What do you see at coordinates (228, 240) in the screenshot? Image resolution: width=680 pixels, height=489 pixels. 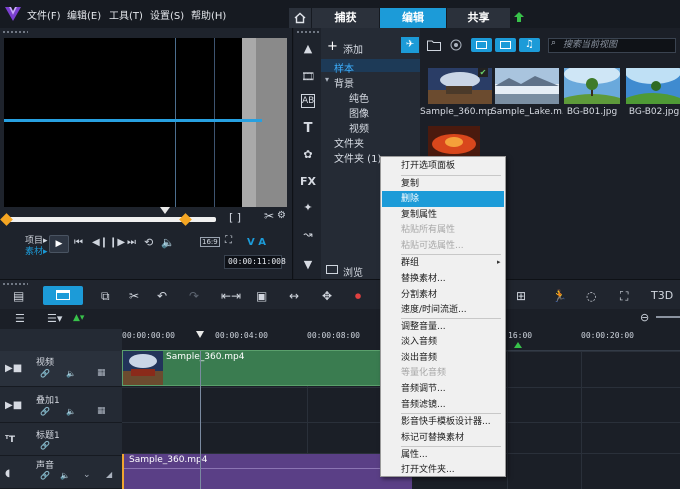 I see `fit-screen-icon: ⛶` at bounding box center [228, 240].